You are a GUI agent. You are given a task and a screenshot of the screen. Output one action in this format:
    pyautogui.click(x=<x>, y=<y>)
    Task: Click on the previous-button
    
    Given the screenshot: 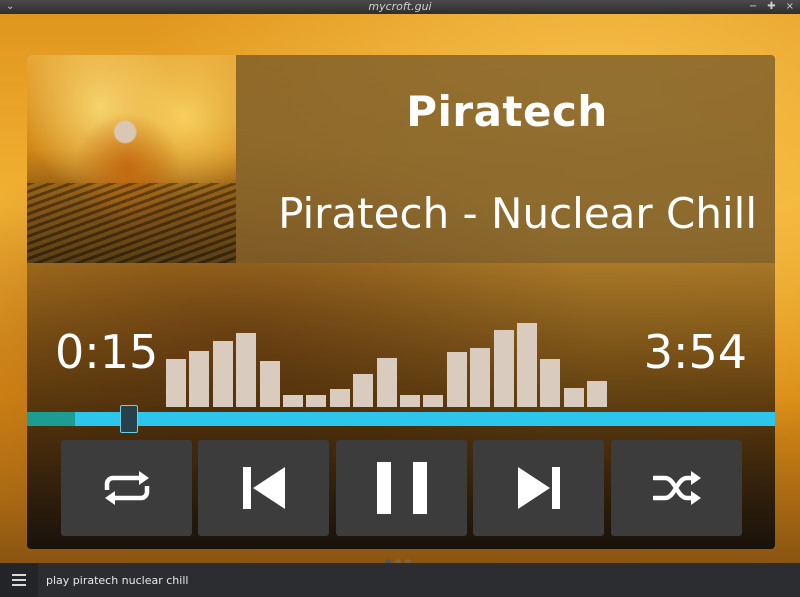 What is the action you would take?
    pyautogui.click(x=263, y=488)
    